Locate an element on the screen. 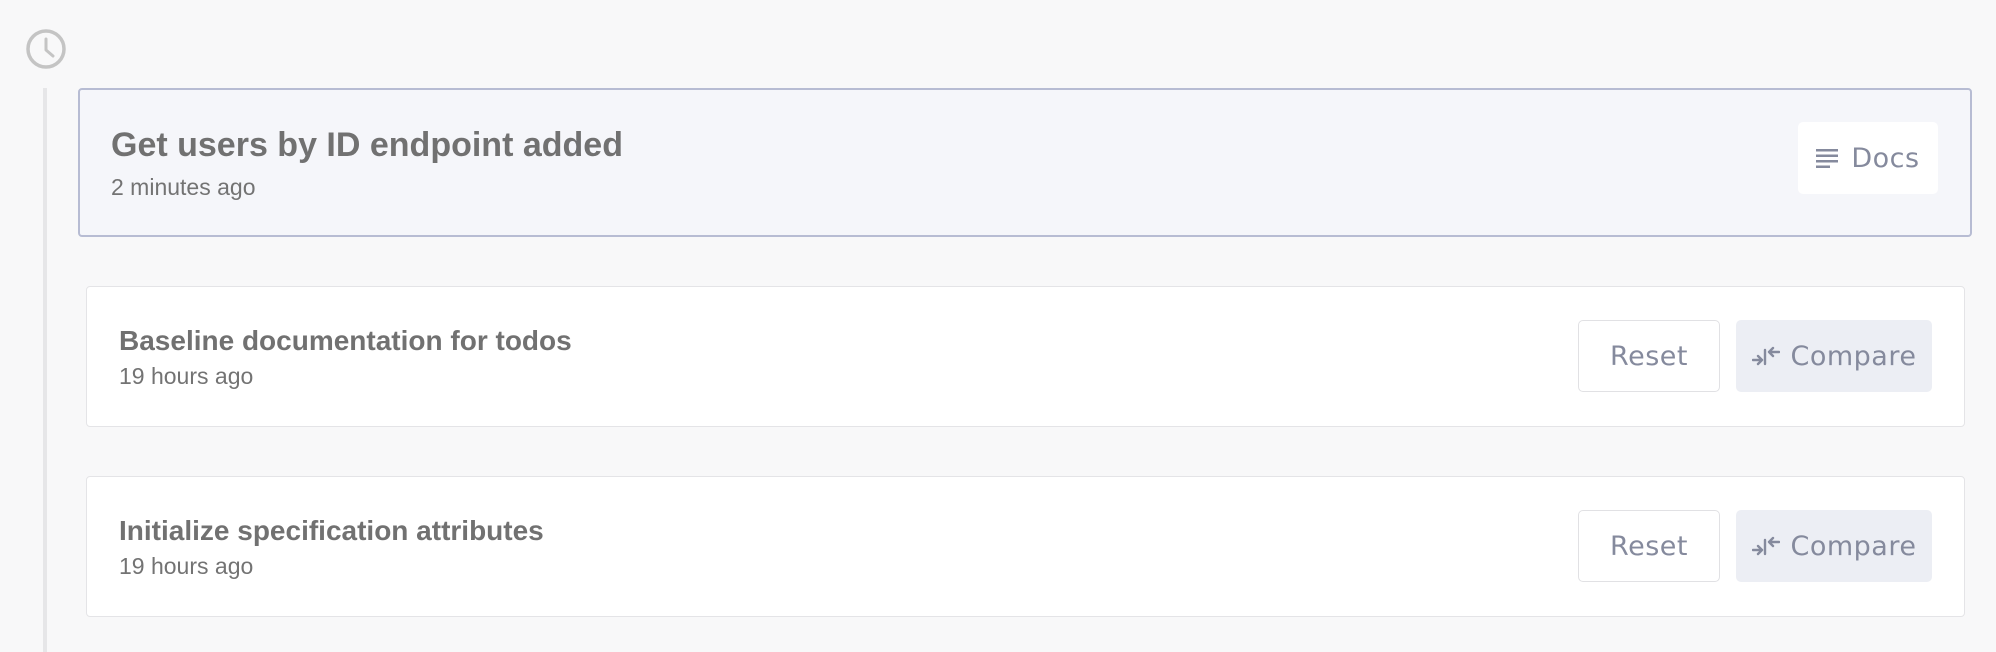 This screenshot has width=1996, height=652. timeline-line is located at coordinates (45, 370).